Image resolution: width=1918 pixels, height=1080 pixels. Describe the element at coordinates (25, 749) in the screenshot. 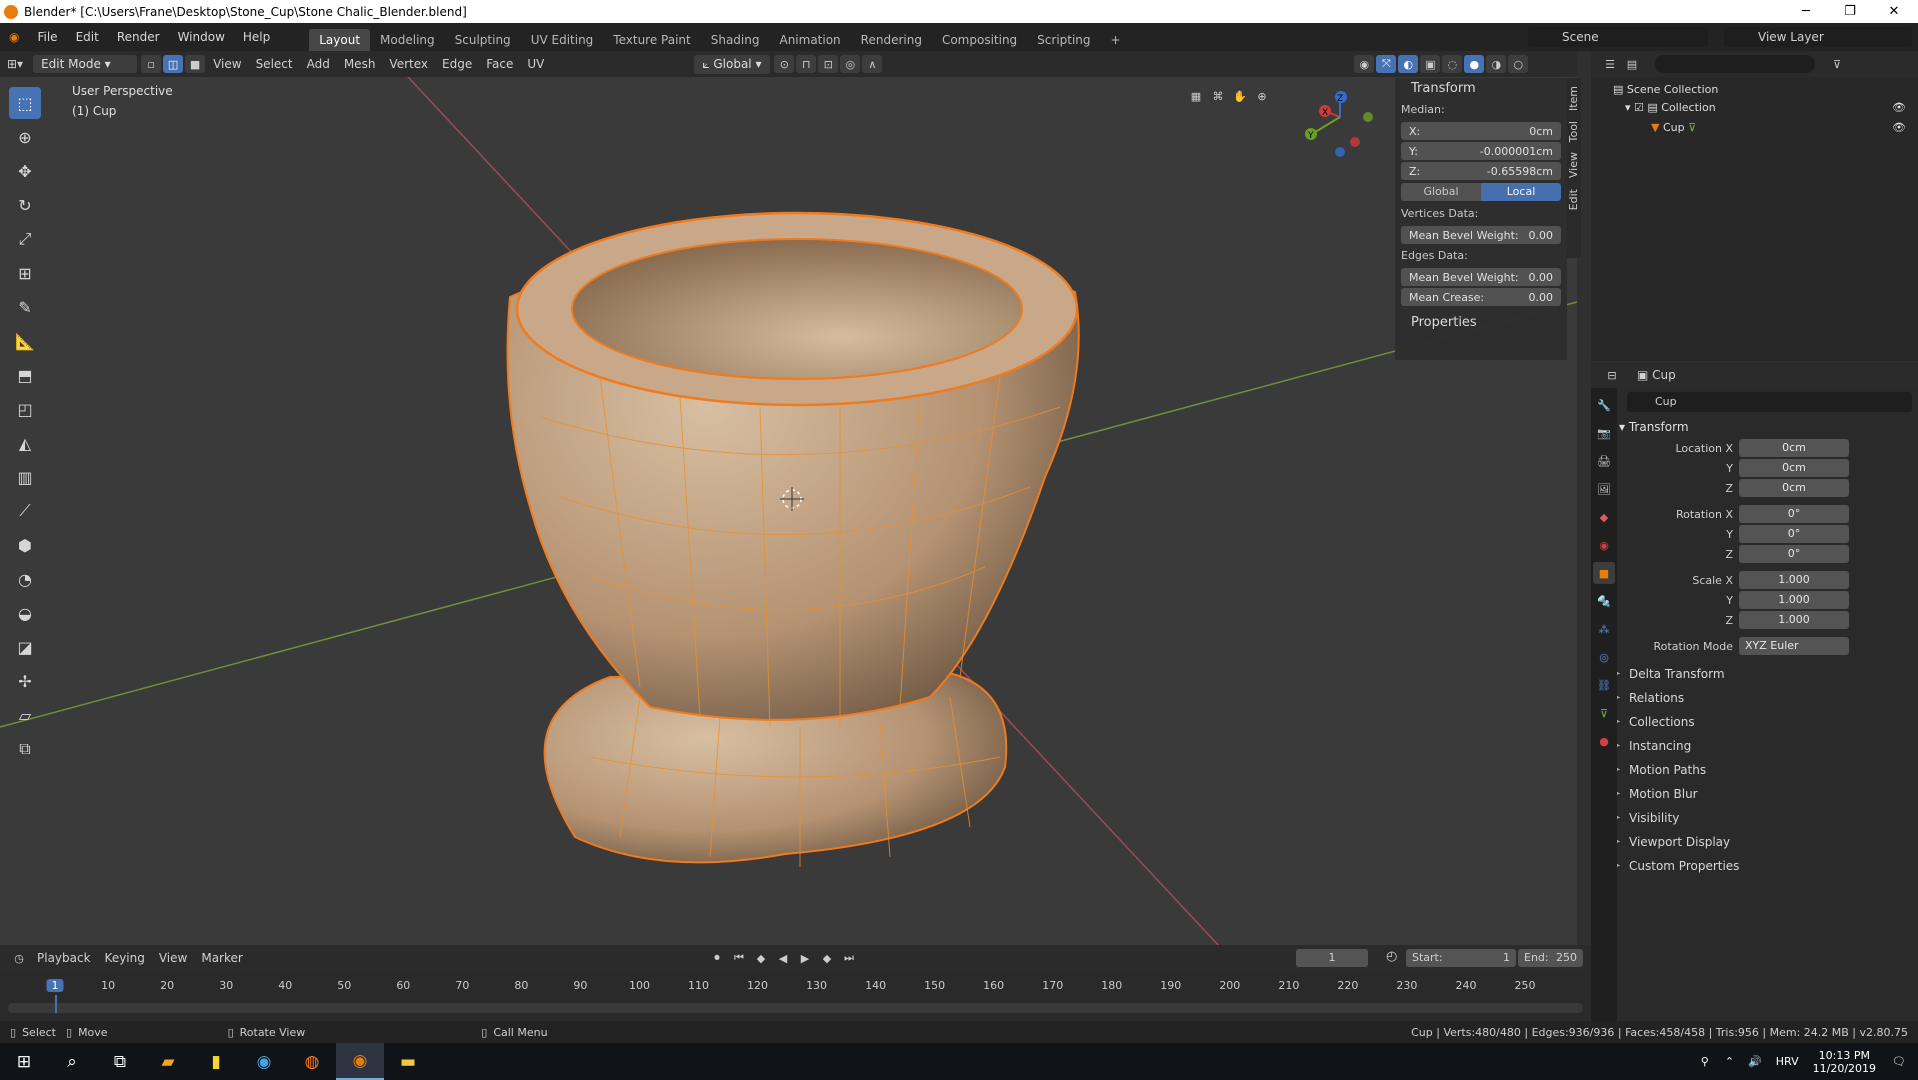

I see `rip-tool-icon: ⧉` at that location.